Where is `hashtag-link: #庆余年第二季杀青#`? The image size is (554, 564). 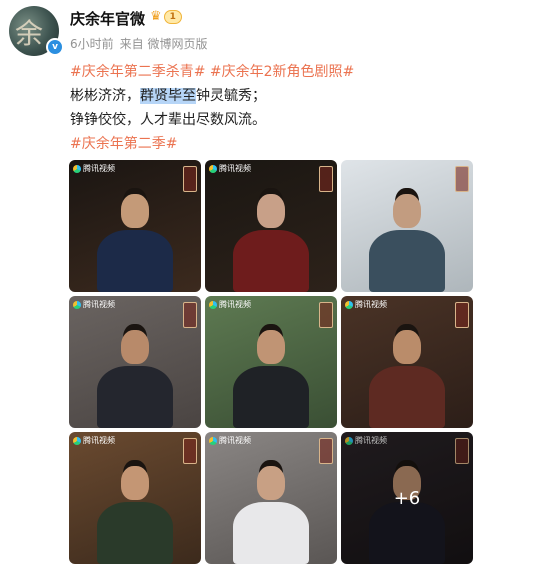
hashtag-link: #庆余年第二季杀青# is located at coordinates (137, 72).